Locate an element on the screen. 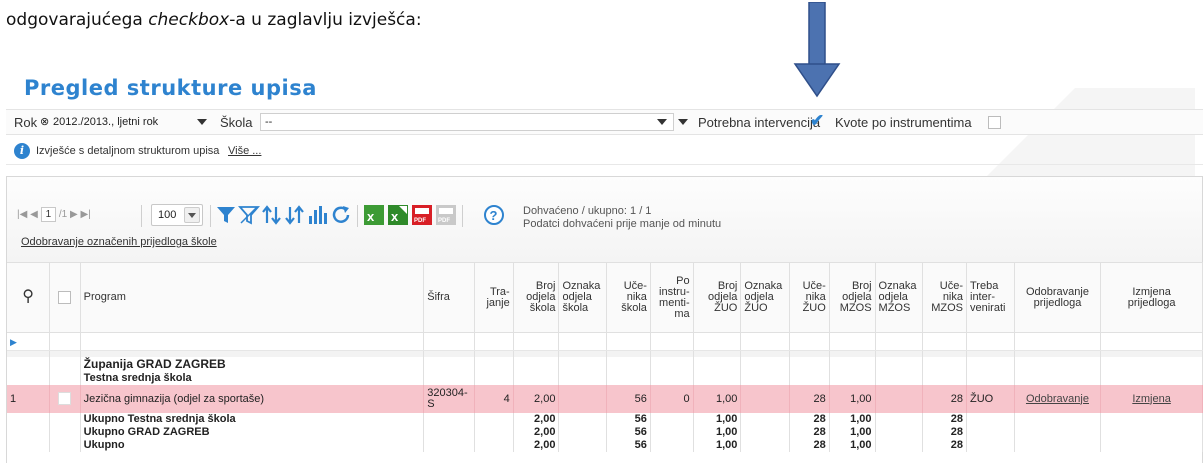 This screenshot has height=463, width=1203. group-zupanija-label: Županija GRAD ZAGREB is located at coordinates (252, 363).